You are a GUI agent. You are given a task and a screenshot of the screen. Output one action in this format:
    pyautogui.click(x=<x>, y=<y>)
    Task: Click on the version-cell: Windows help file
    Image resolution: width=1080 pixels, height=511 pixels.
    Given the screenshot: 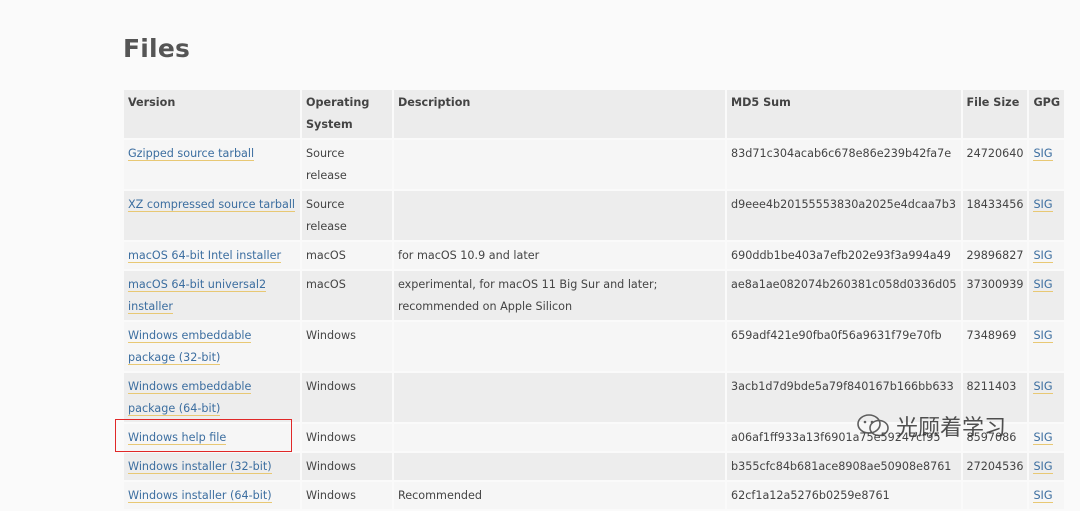 What is the action you would take?
    pyautogui.click(x=212, y=437)
    